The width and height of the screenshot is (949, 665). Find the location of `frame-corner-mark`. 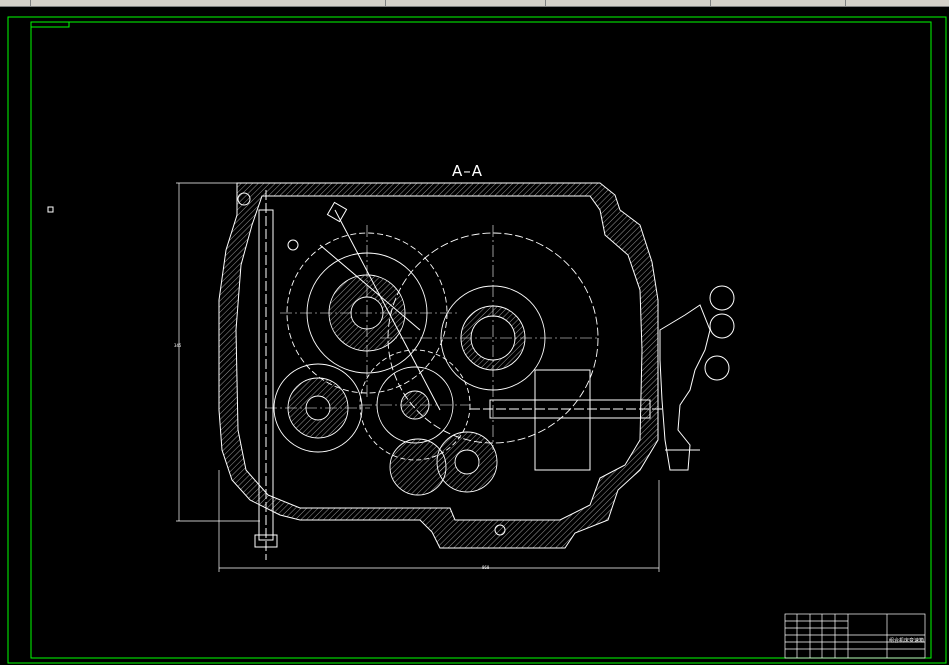

frame-corner-mark is located at coordinates (50, 24).